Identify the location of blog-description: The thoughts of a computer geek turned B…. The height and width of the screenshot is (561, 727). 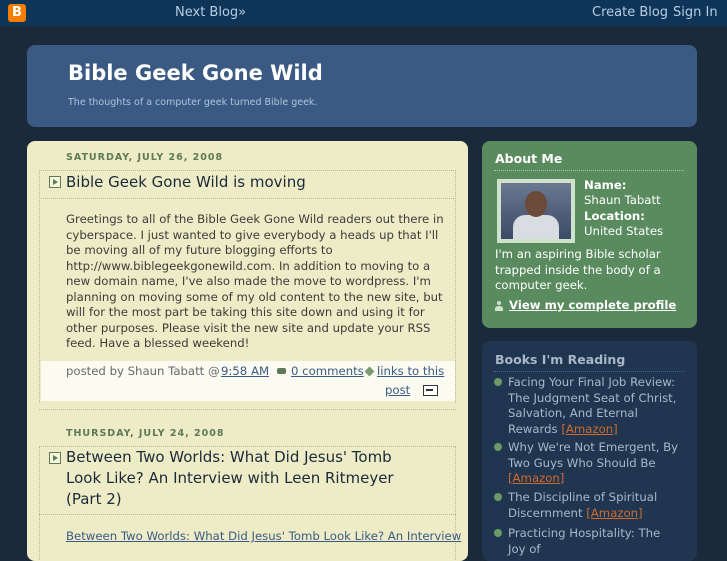
(193, 102).